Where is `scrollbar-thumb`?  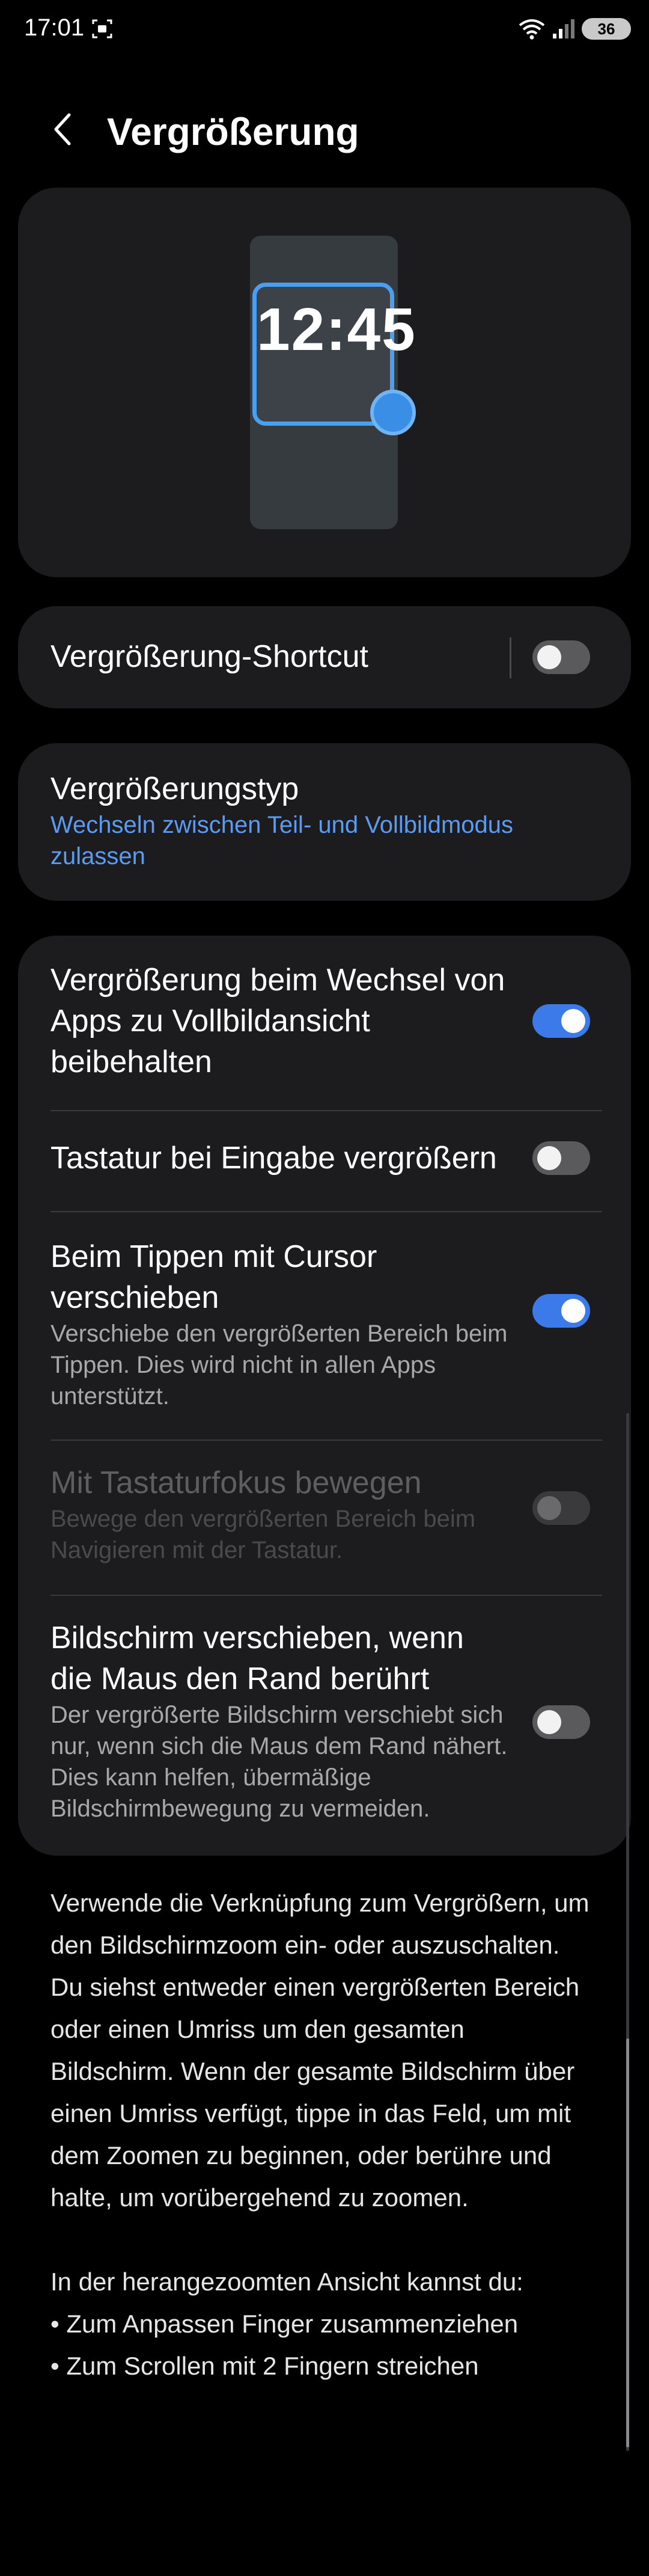 scrollbar-thumb is located at coordinates (628, 2242).